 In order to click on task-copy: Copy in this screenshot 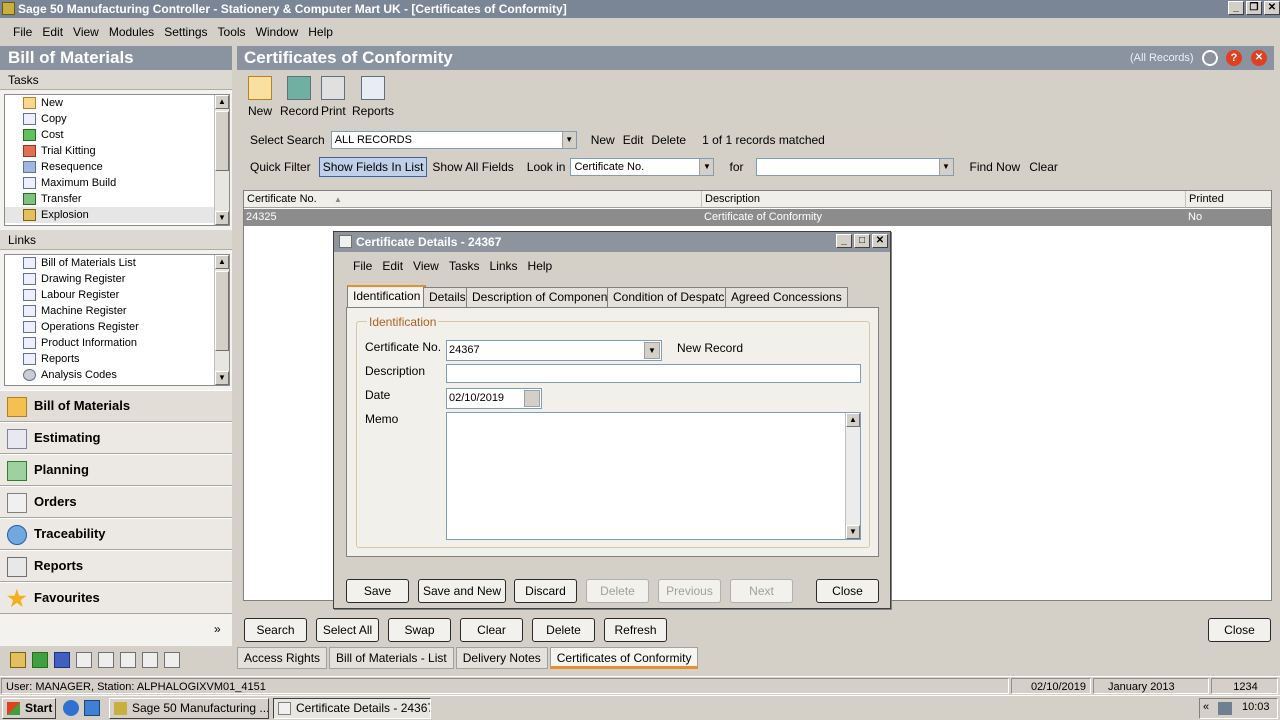, I will do `click(117, 119)`.